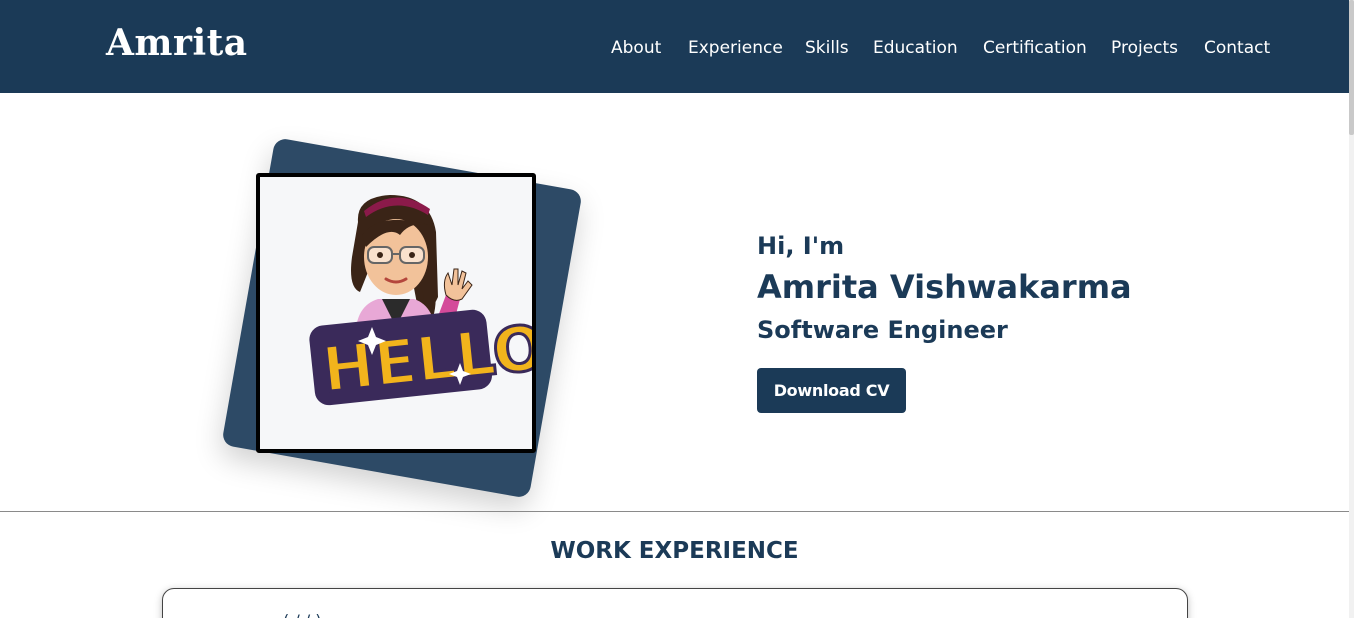  Describe the element at coordinates (302, 614) in the screenshot. I see `experience-card-peek: ( / / )` at that location.